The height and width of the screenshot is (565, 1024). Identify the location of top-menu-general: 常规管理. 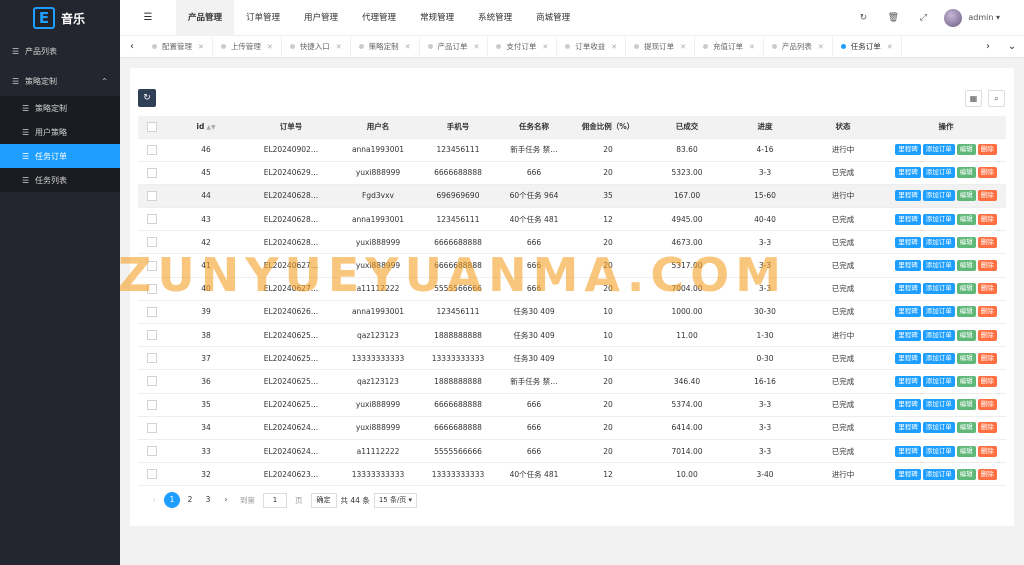
(437, 18).